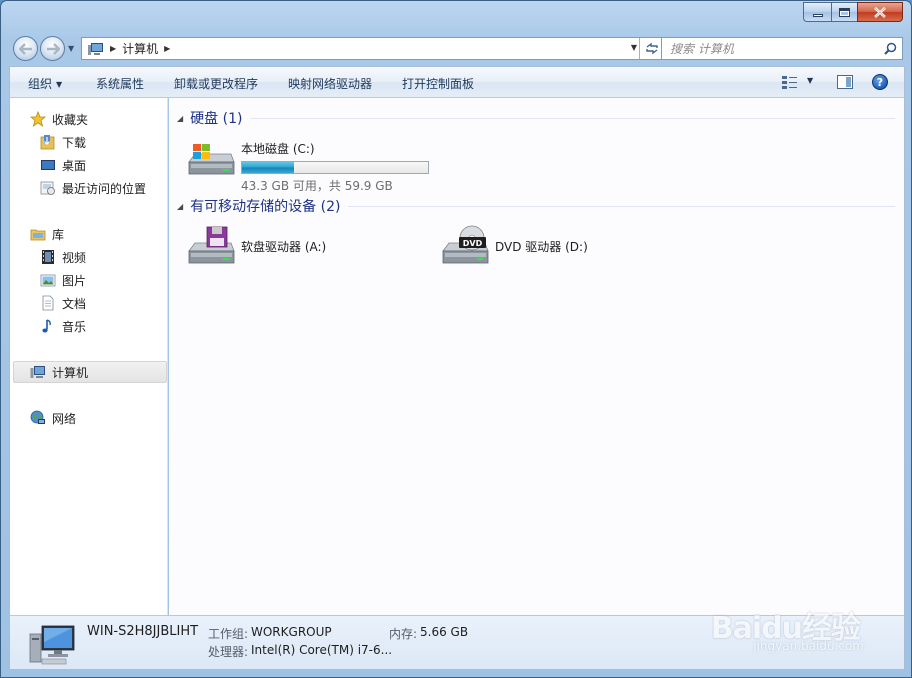  Describe the element at coordinates (790, 82) in the screenshot. I see `change-view-icon` at that location.